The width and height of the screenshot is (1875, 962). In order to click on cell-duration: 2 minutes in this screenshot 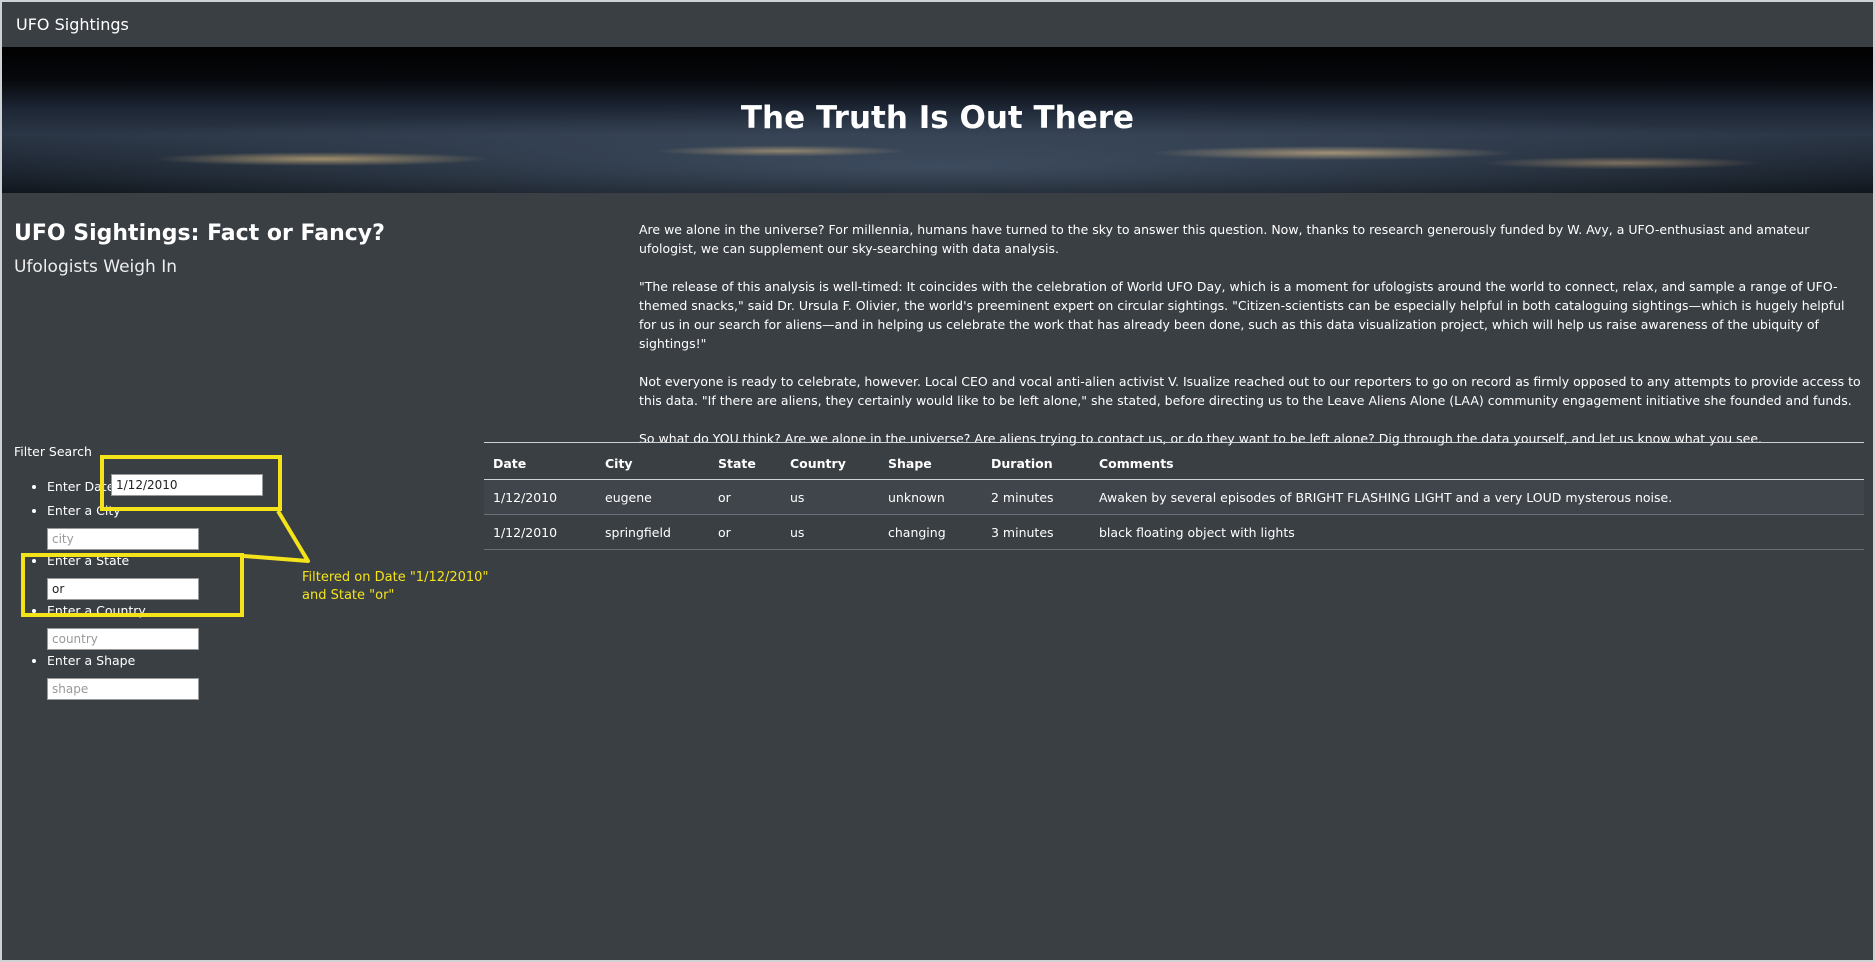, I will do `click(1036, 497)`.